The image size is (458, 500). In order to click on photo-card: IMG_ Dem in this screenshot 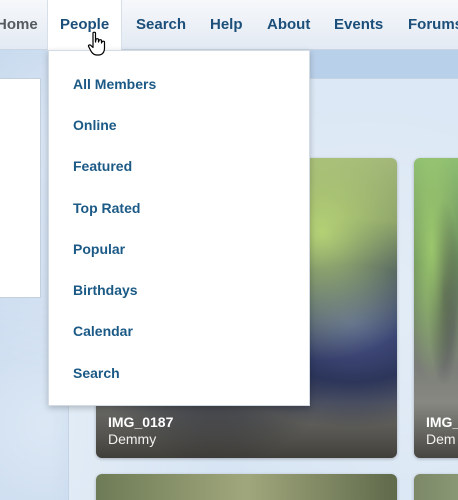, I will do `click(436, 308)`.